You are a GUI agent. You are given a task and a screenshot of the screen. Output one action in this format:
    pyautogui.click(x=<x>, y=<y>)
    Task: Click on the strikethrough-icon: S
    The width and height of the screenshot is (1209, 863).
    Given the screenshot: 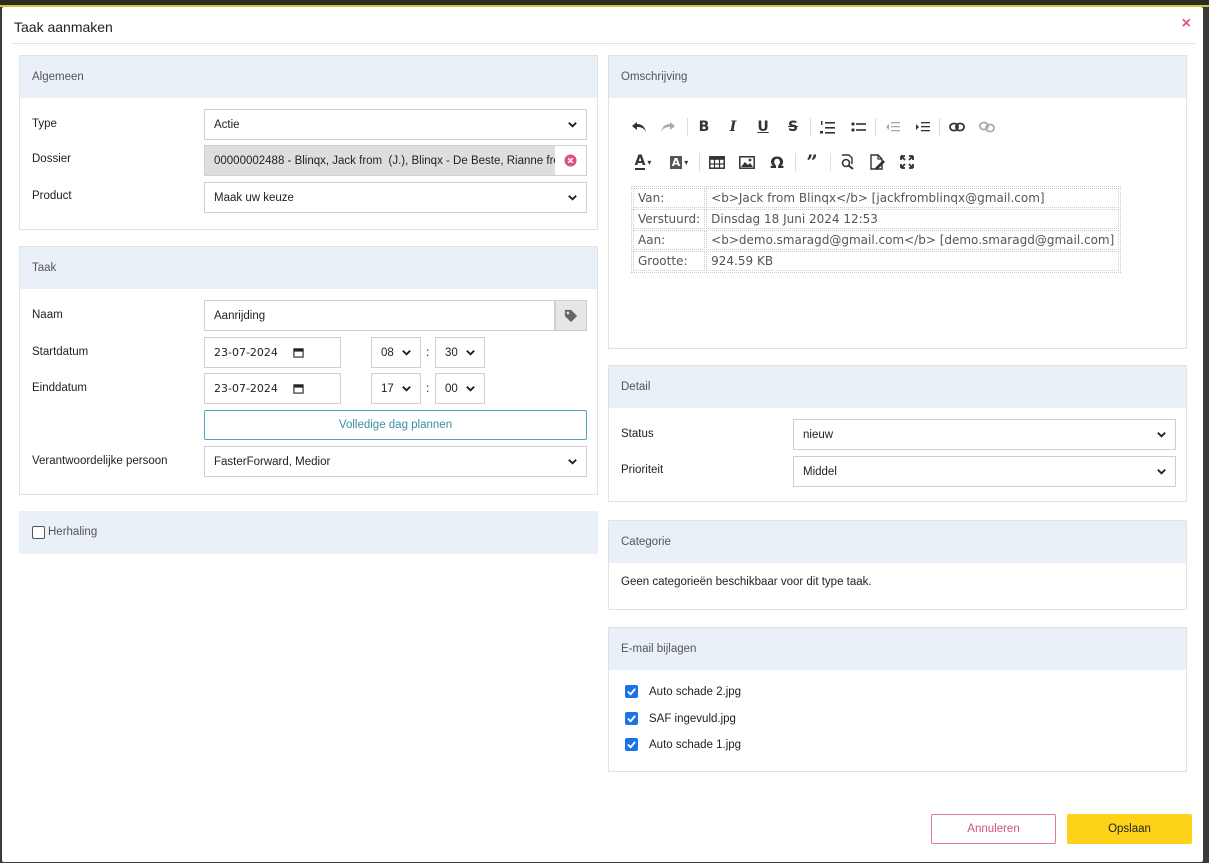 What is the action you would take?
    pyautogui.click(x=793, y=127)
    